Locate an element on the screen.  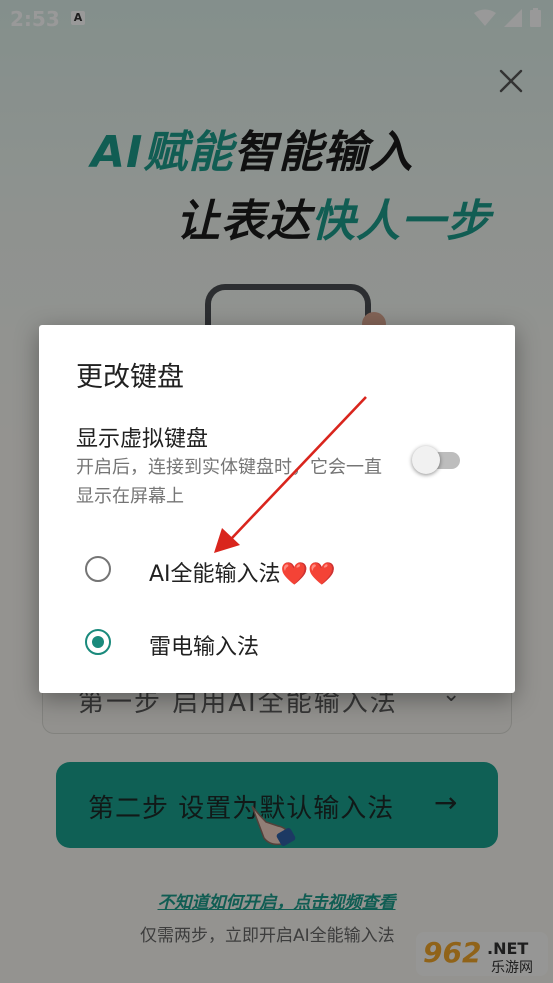
dialog-title: 更改键盘 is located at coordinates (130, 377).